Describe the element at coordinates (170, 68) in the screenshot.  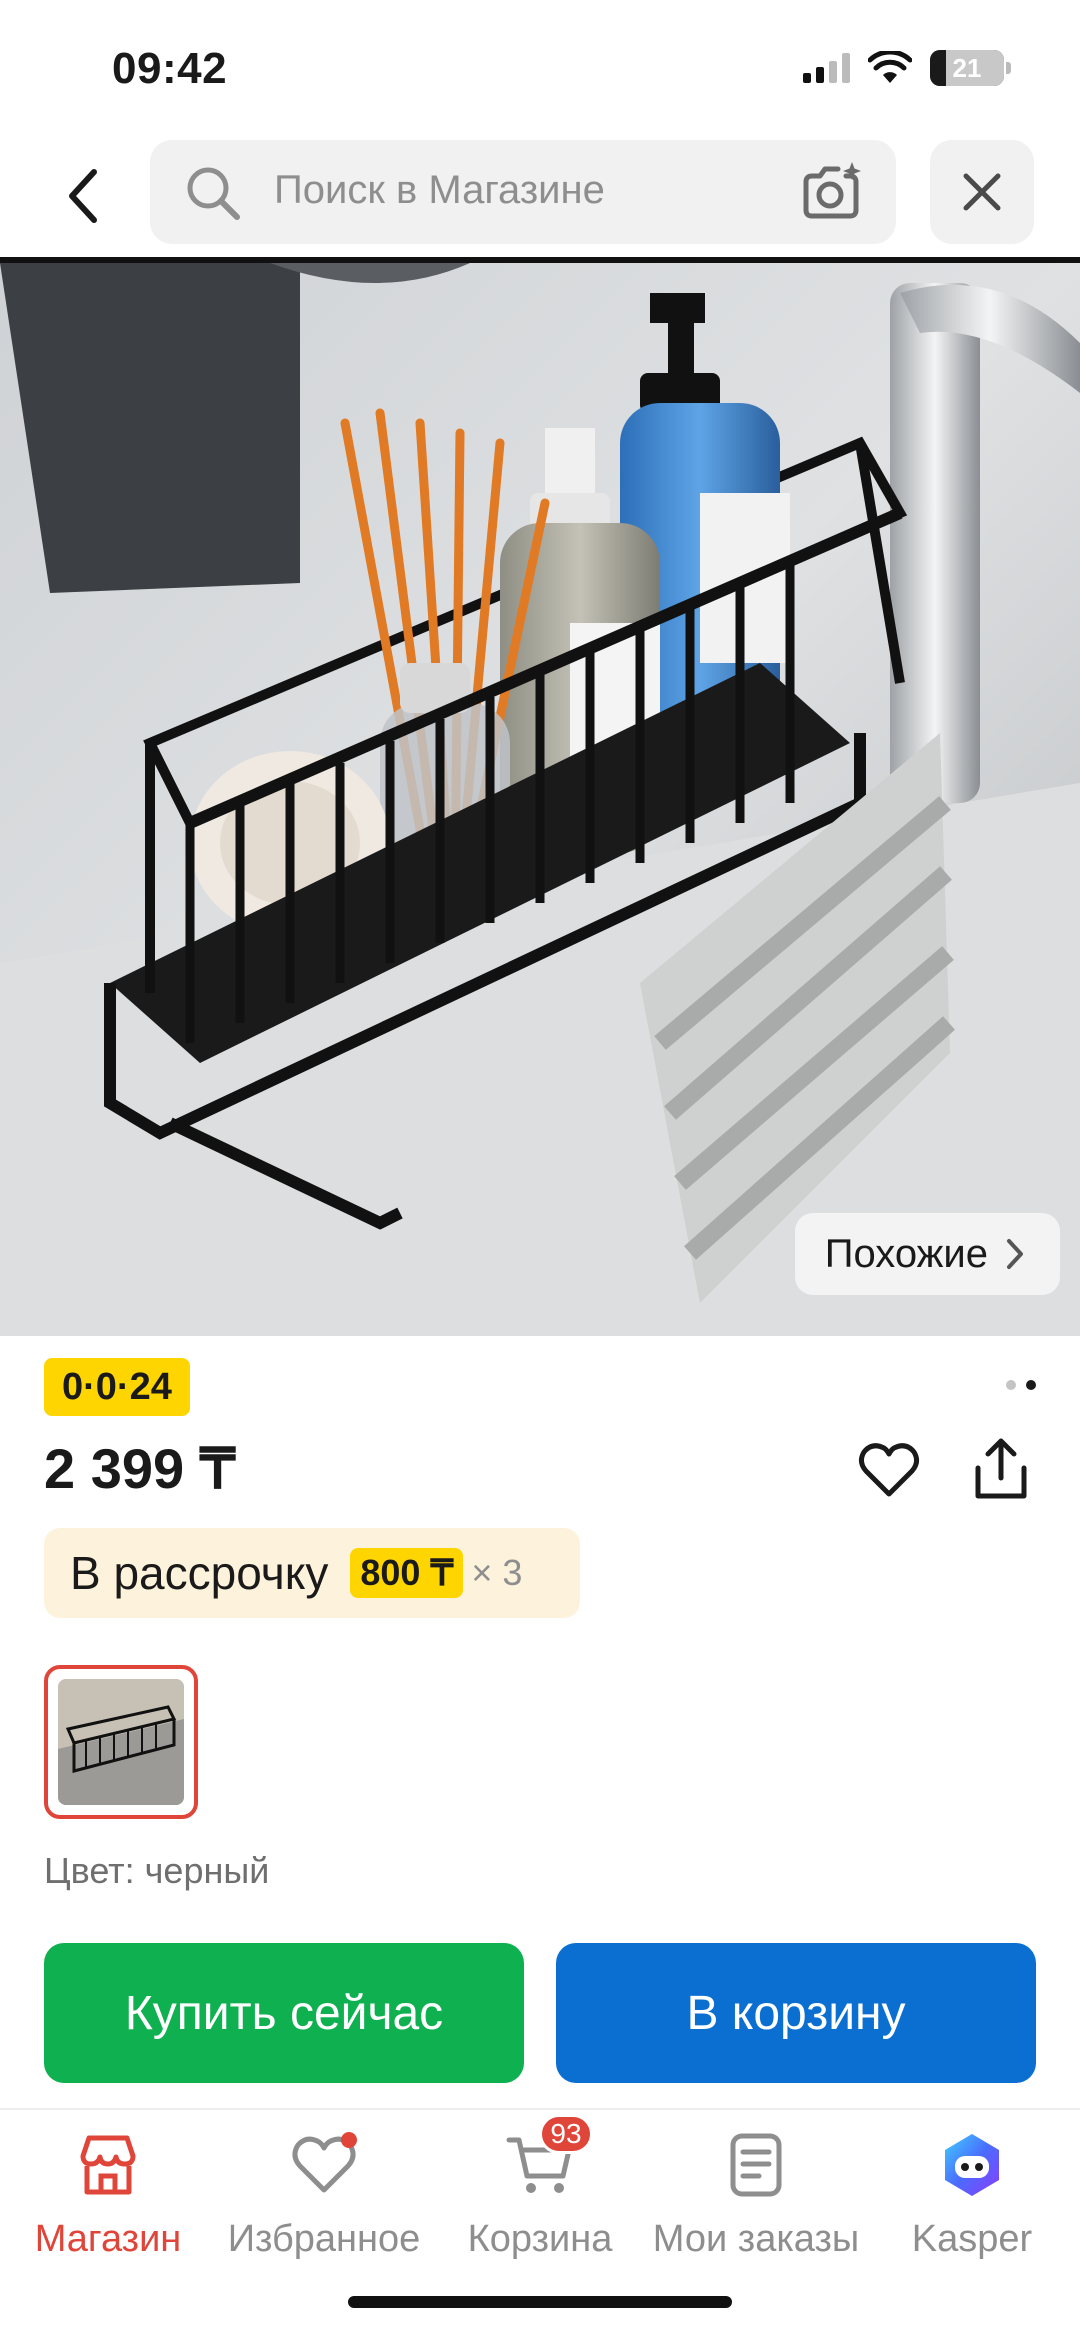
I see `status-time: 09:42` at that location.